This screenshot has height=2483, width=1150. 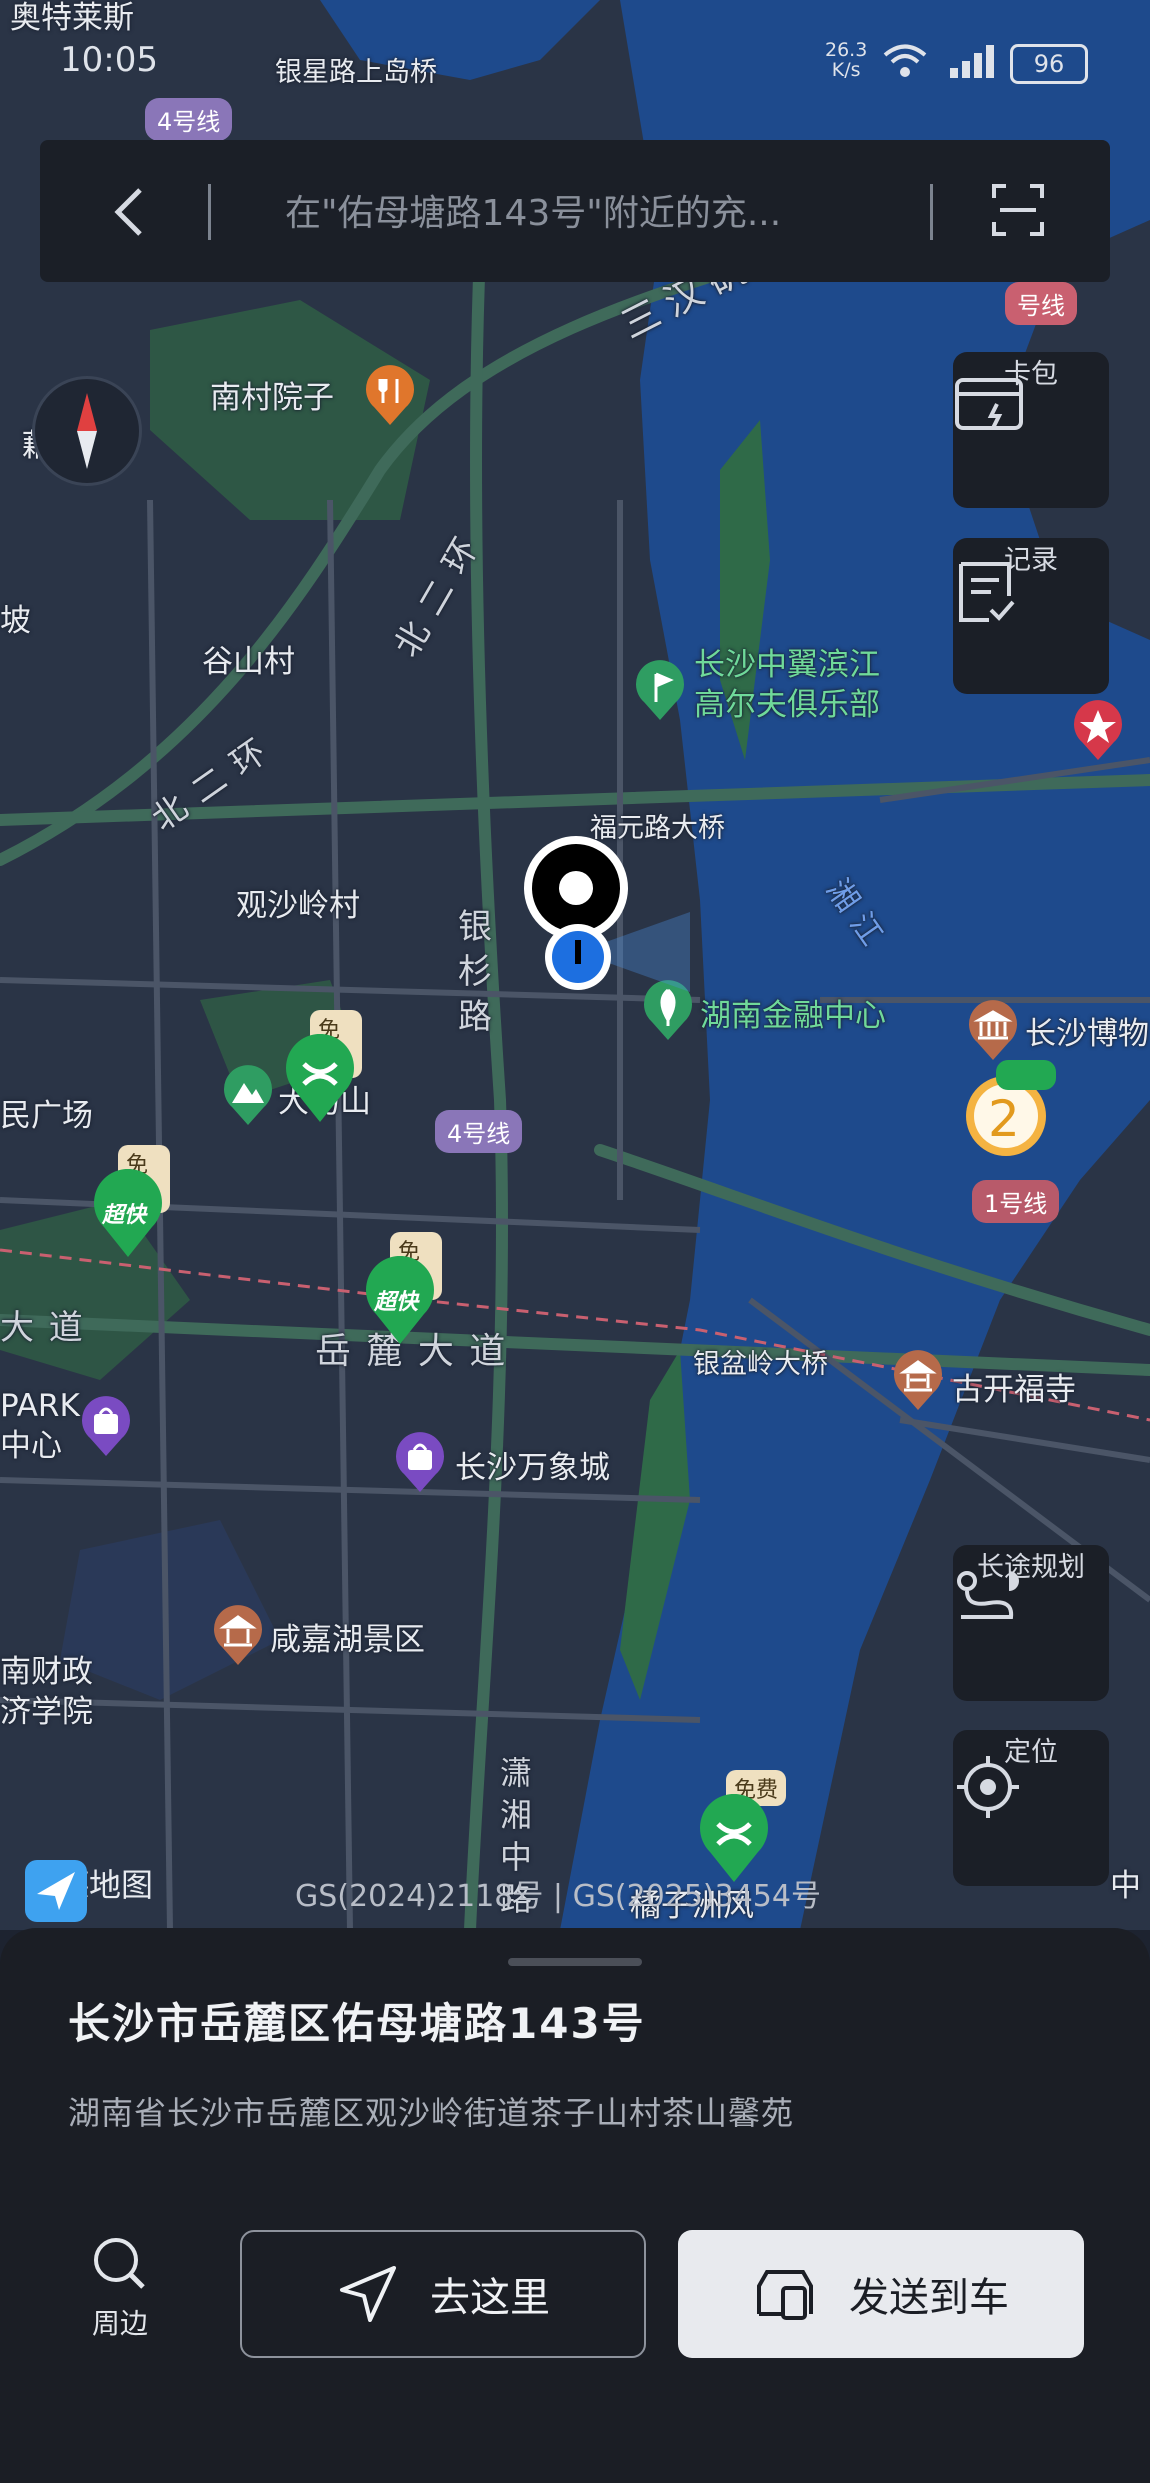 What do you see at coordinates (1125, 1886) in the screenshot?
I see `label-zhong: 中` at bounding box center [1125, 1886].